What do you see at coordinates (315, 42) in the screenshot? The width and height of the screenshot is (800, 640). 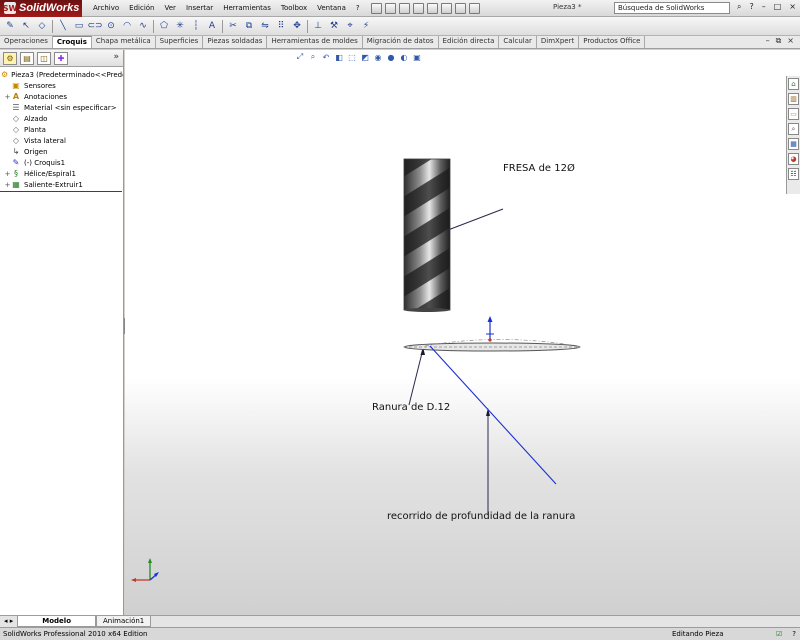 I see `tab-herramientas-moldes: Herramientas de moldes` at bounding box center [315, 42].